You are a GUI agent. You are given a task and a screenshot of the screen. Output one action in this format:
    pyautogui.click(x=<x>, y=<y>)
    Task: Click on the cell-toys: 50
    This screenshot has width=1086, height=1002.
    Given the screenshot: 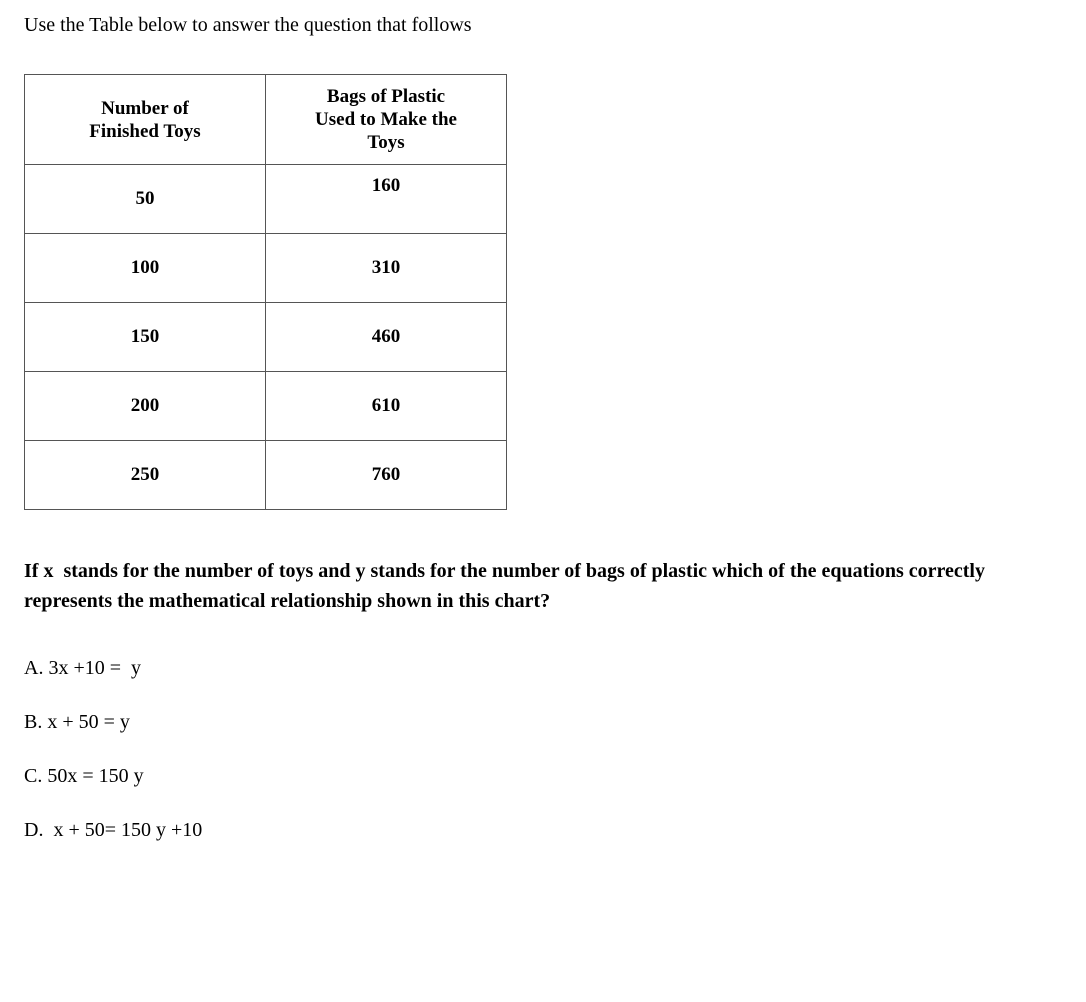 What is the action you would take?
    pyautogui.click(x=145, y=199)
    